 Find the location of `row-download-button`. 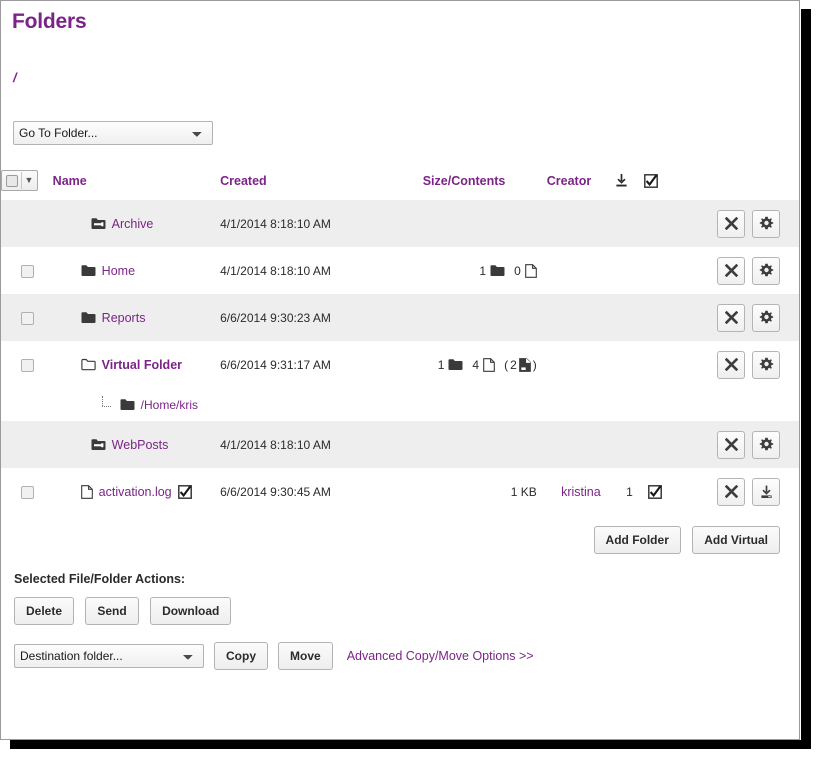

row-download-button is located at coordinates (766, 491).